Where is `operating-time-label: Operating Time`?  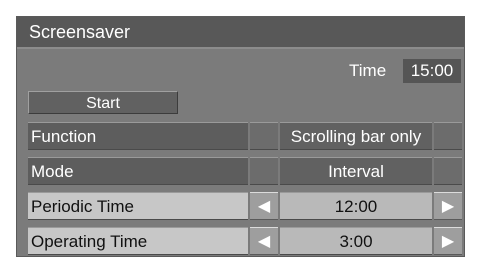
operating-time-label: Operating Time is located at coordinates (138, 241).